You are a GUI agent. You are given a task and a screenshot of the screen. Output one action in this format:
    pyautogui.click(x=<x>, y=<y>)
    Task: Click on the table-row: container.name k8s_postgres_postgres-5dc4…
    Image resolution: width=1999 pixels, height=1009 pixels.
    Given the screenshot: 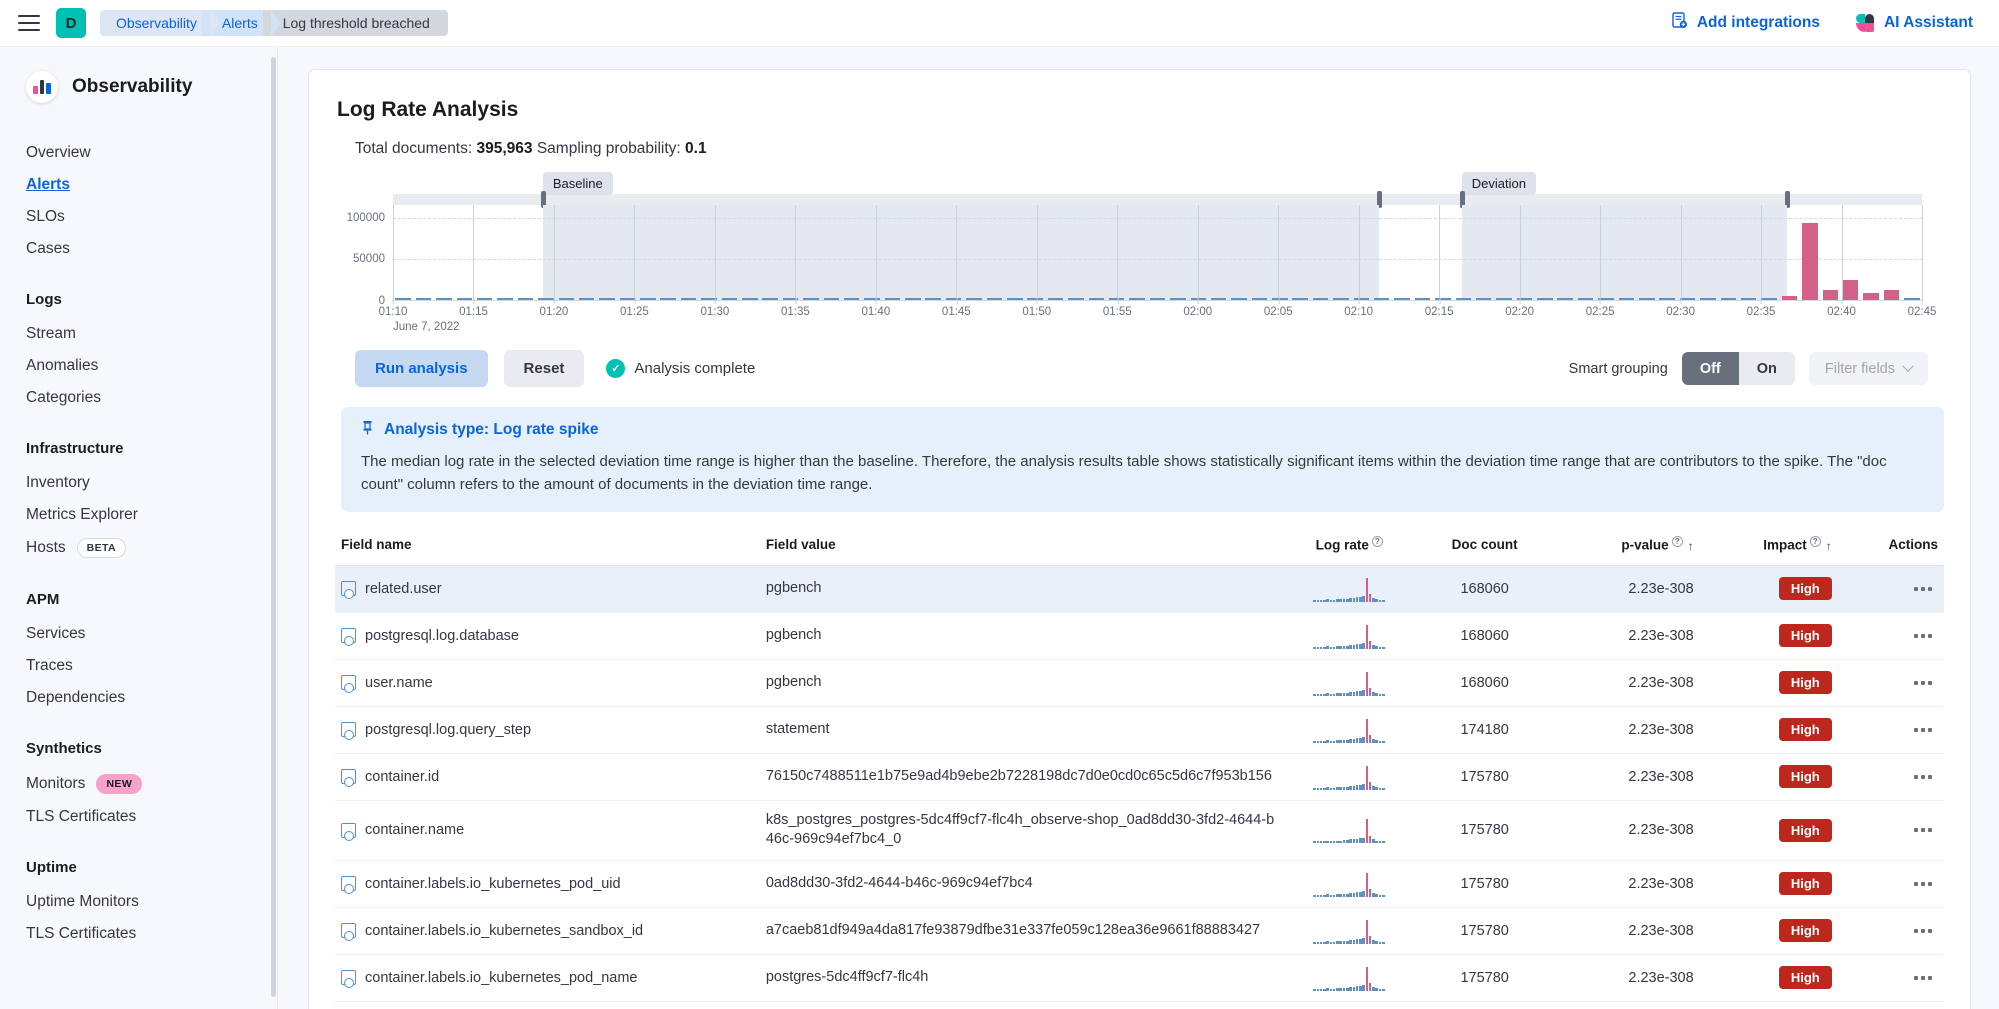 What is the action you would take?
    pyautogui.click(x=1139, y=830)
    